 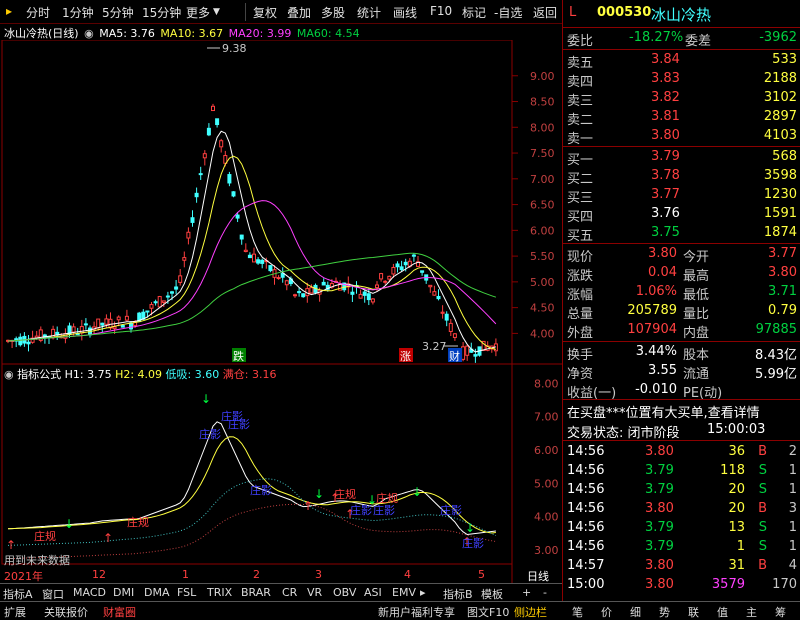 I want to click on zoom-in-button: +, so click(x=526, y=592).